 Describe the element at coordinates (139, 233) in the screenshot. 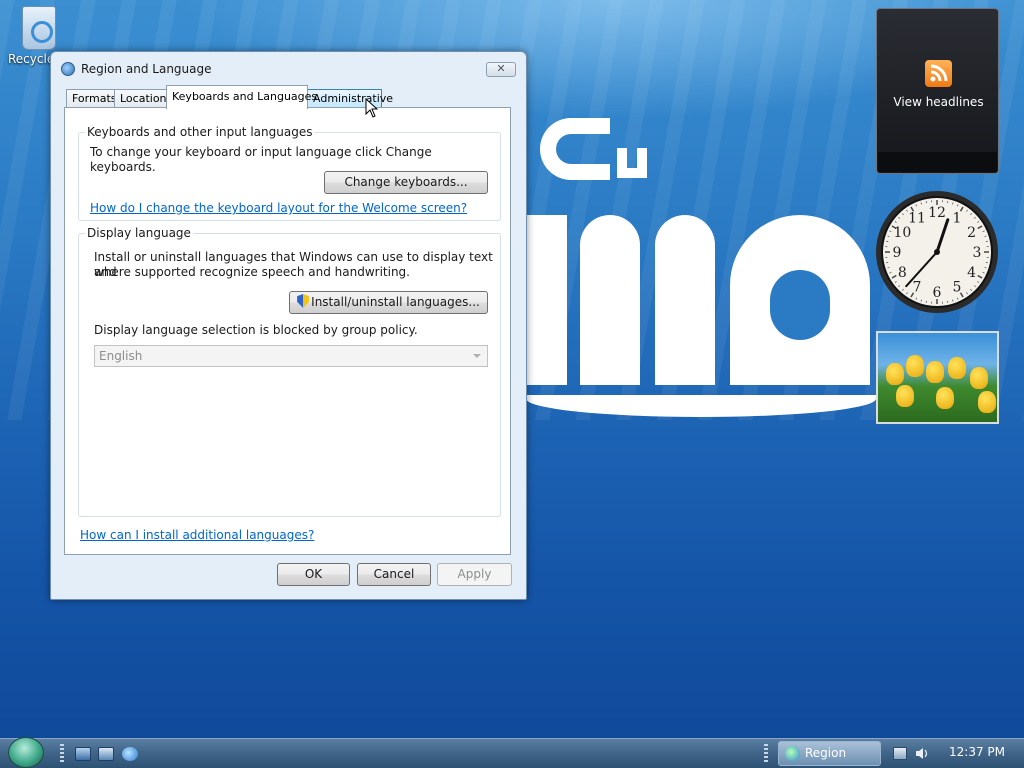

I see `display-language-group-title: Display language` at that location.